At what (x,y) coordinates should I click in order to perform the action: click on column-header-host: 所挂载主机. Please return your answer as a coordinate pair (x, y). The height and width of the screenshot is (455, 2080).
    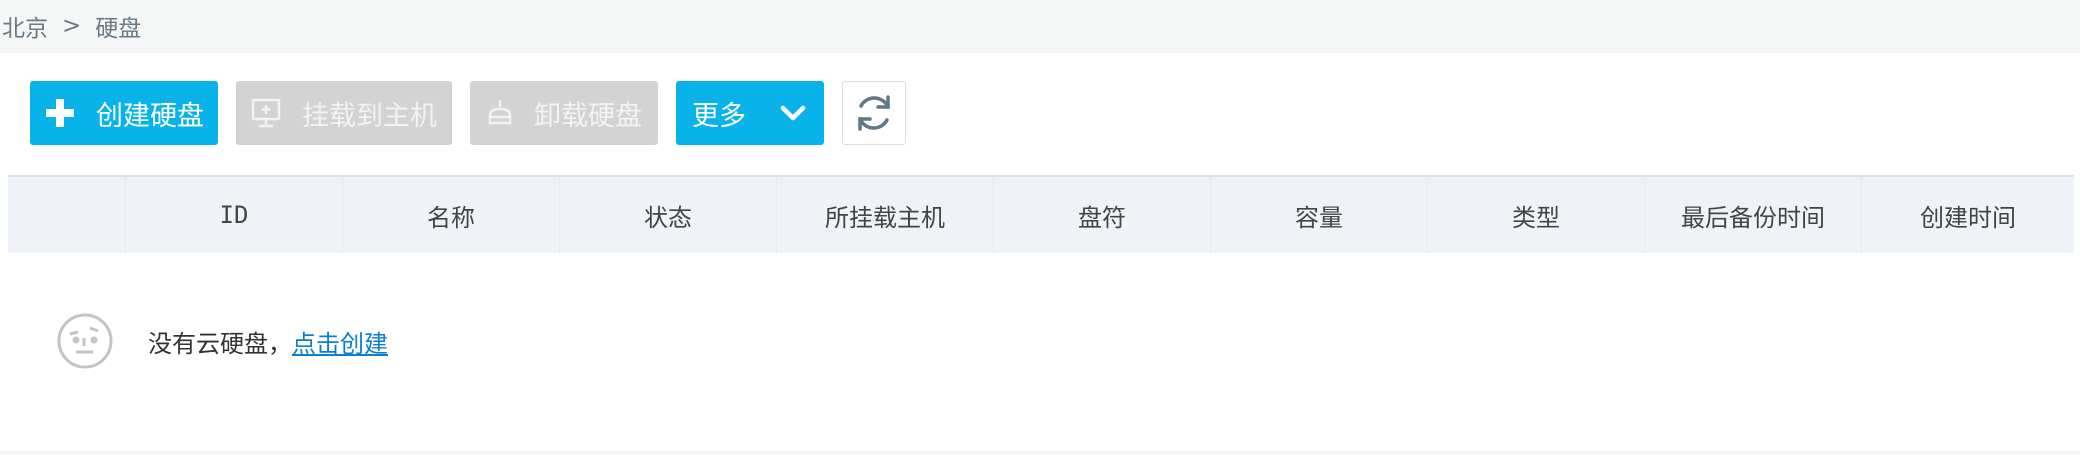
    Looking at the image, I should click on (884, 215).